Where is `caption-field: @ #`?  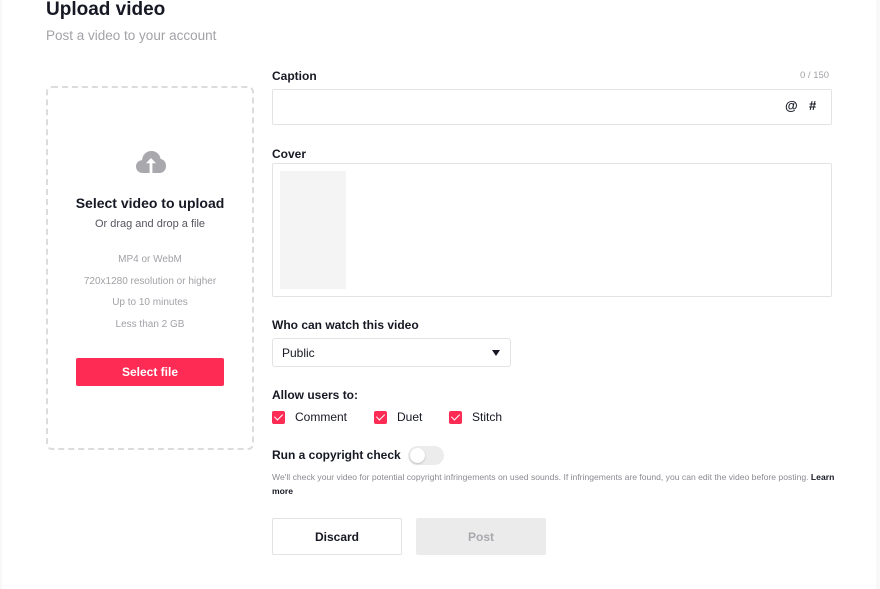
caption-field: @ # is located at coordinates (552, 107).